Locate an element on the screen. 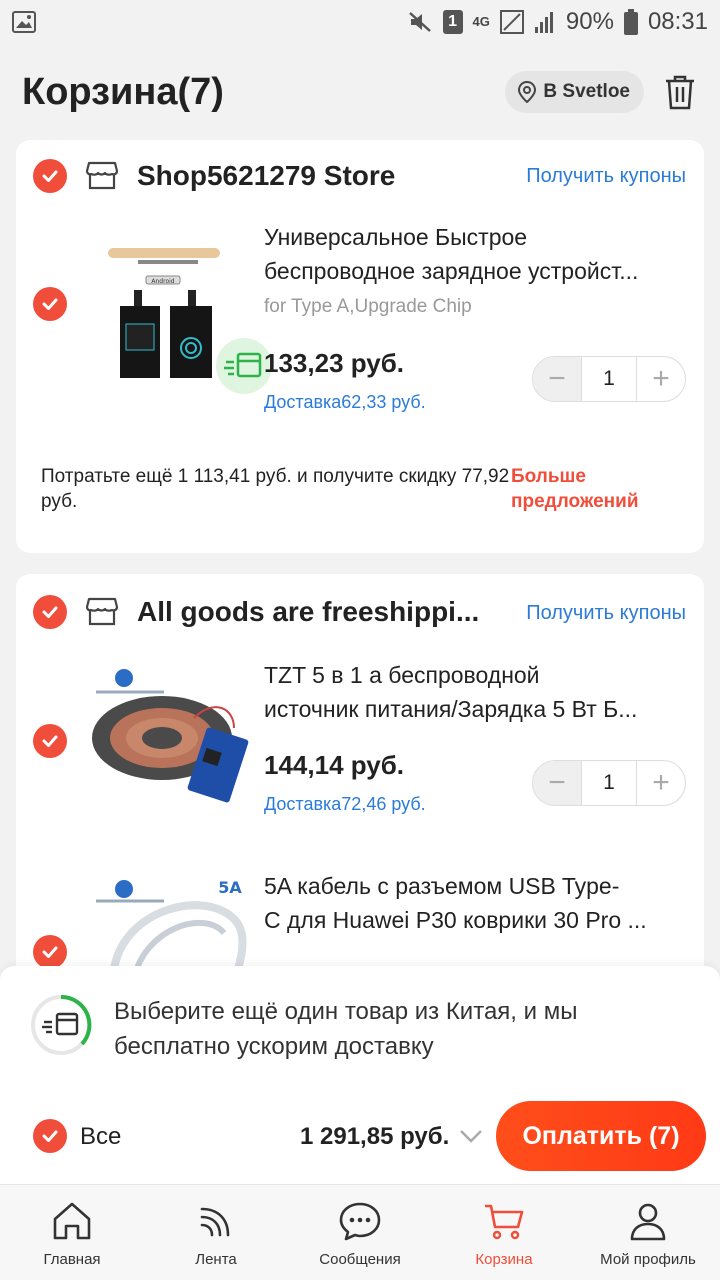 The width and height of the screenshot is (720, 1280). svg-text: Android is located at coordinates (162, 281).